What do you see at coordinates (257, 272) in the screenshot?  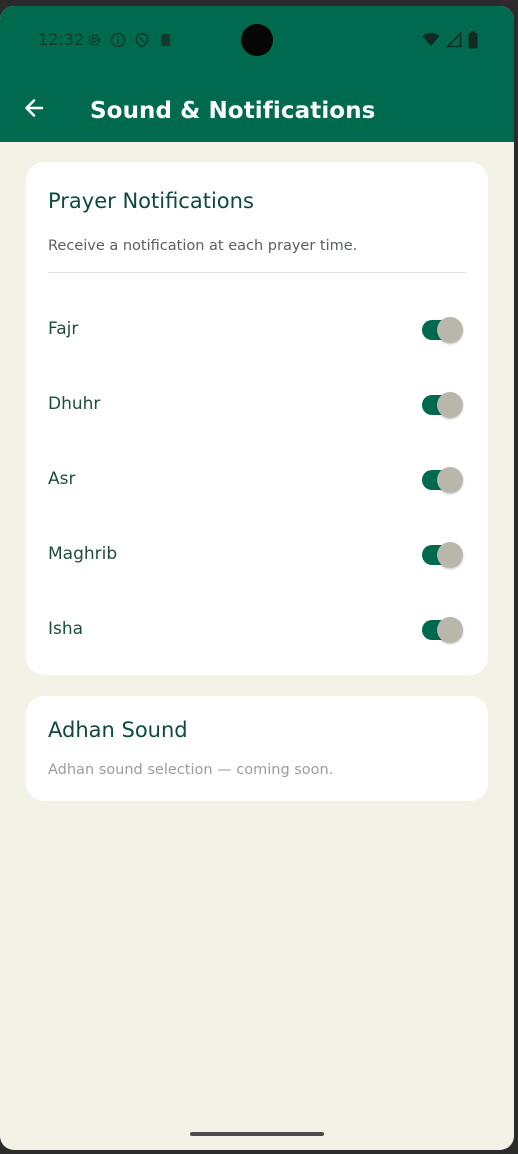 I see `divider` at bounding box center [257, 272].